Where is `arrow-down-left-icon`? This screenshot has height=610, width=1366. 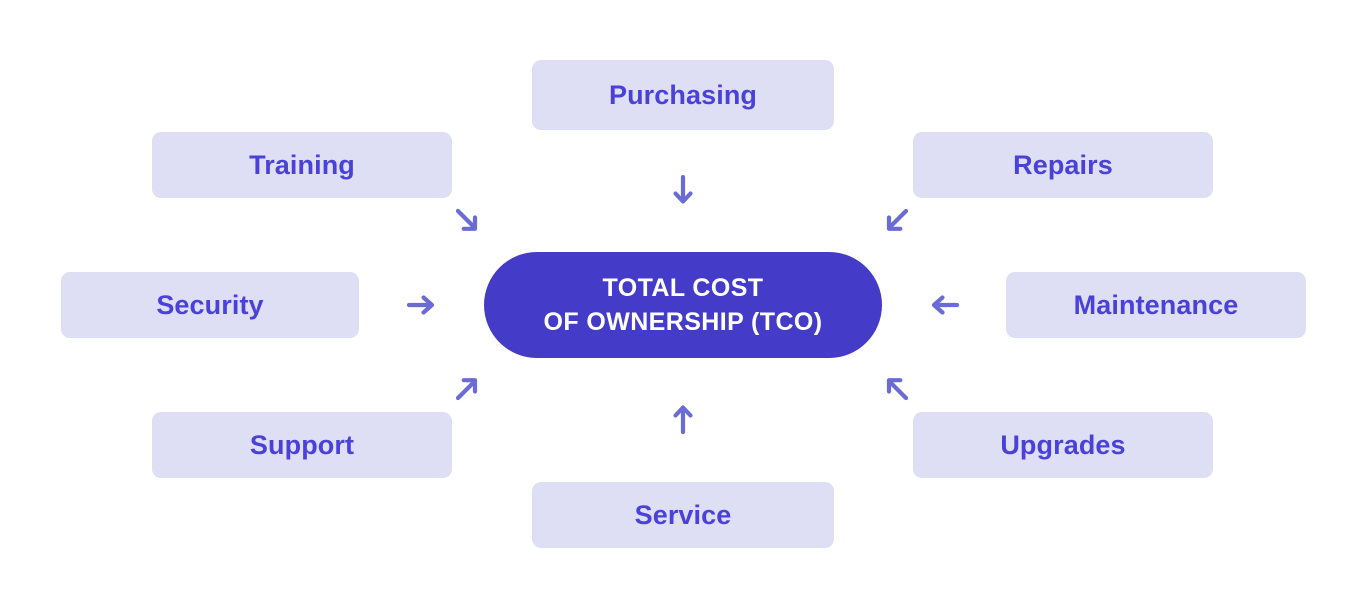
arrow-down-left-icon is located at coordinates (897, 220).